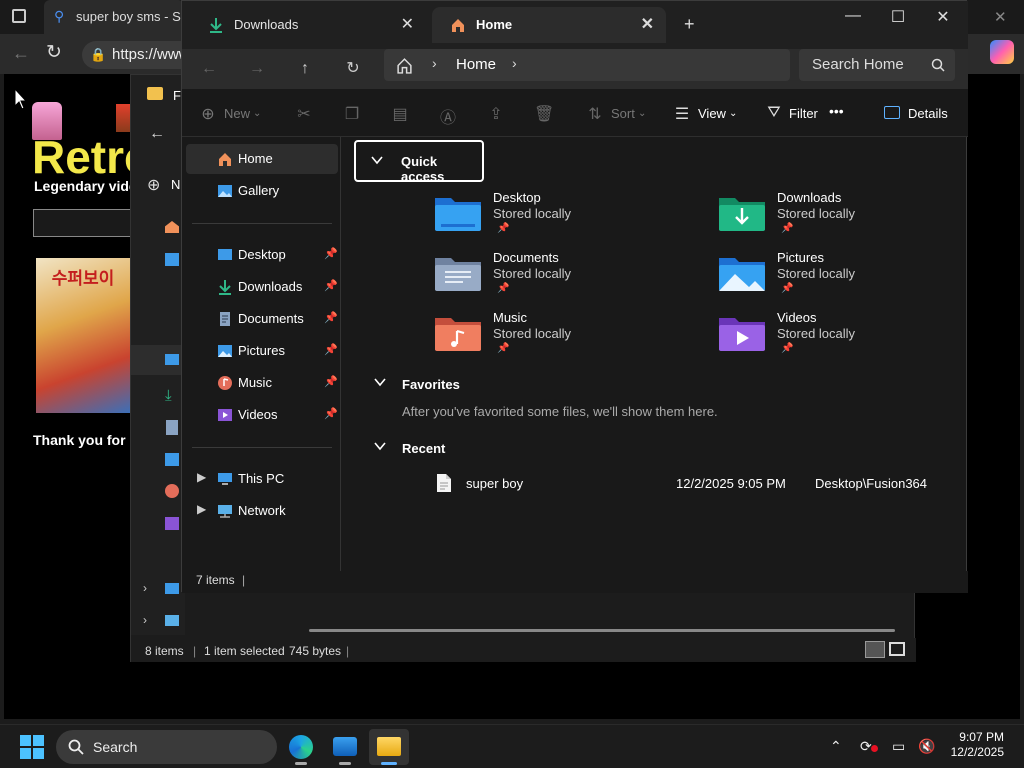 The width and height of the screenshot is (1024, 768). I want to click on filter-icon: ⛛, so click(774, 113).